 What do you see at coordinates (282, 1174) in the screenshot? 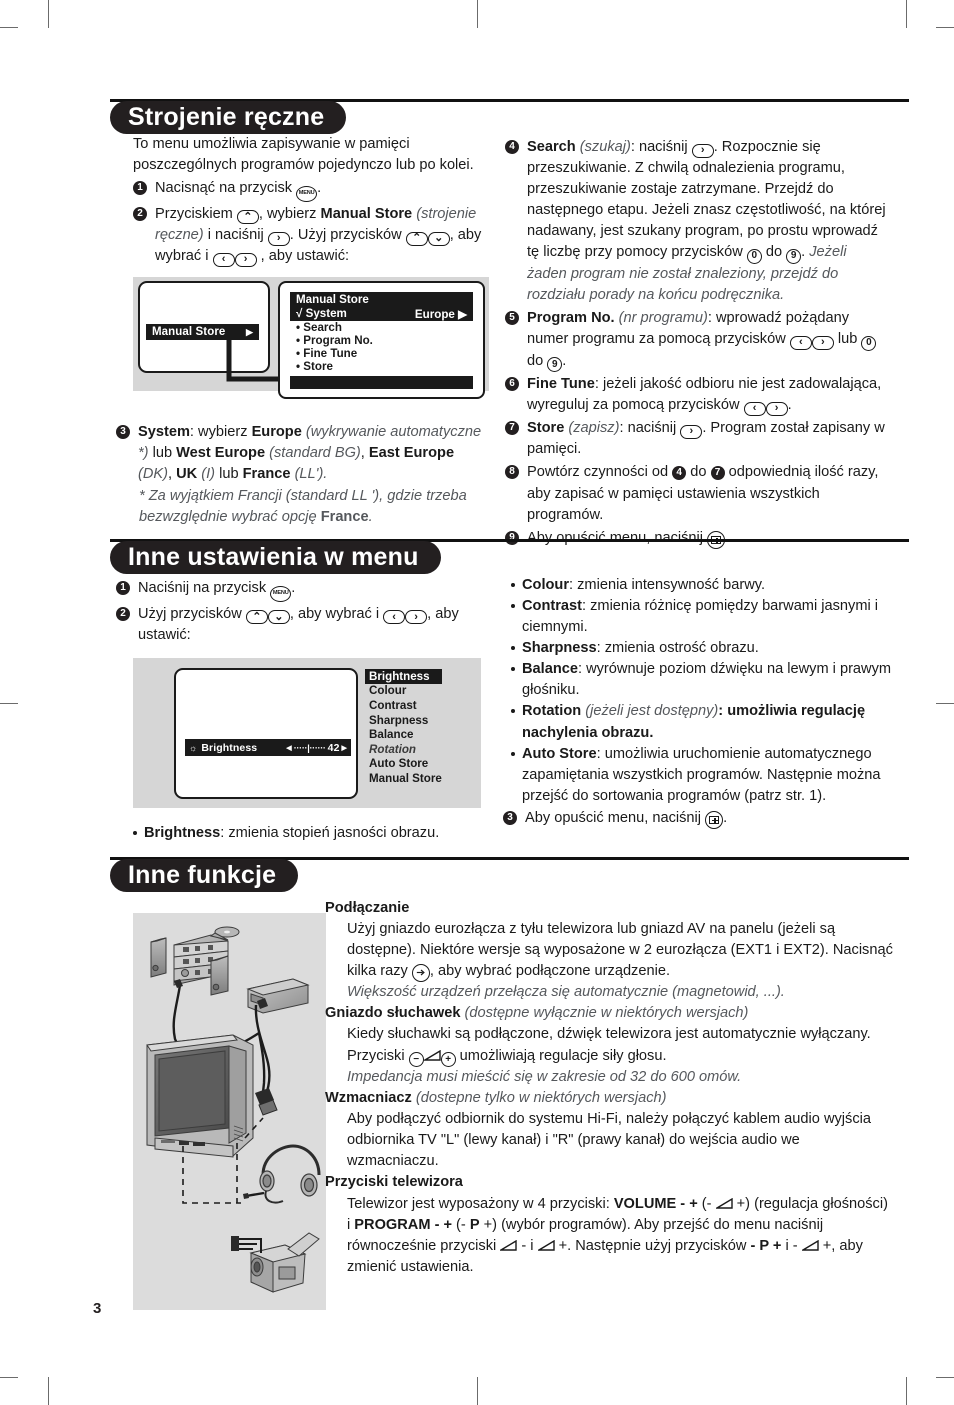
I see `headphones-illustration` at bounding box center [282, 1174].